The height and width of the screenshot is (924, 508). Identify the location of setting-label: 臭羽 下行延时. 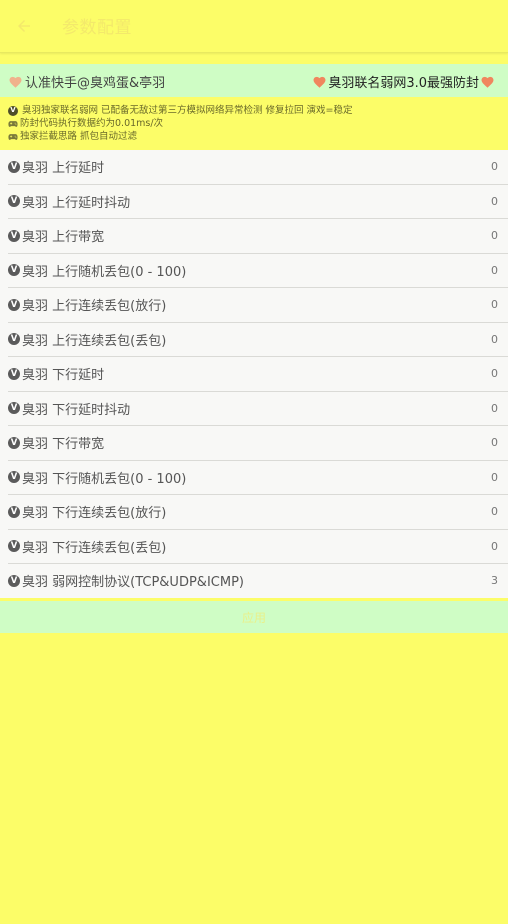
(63, 376).